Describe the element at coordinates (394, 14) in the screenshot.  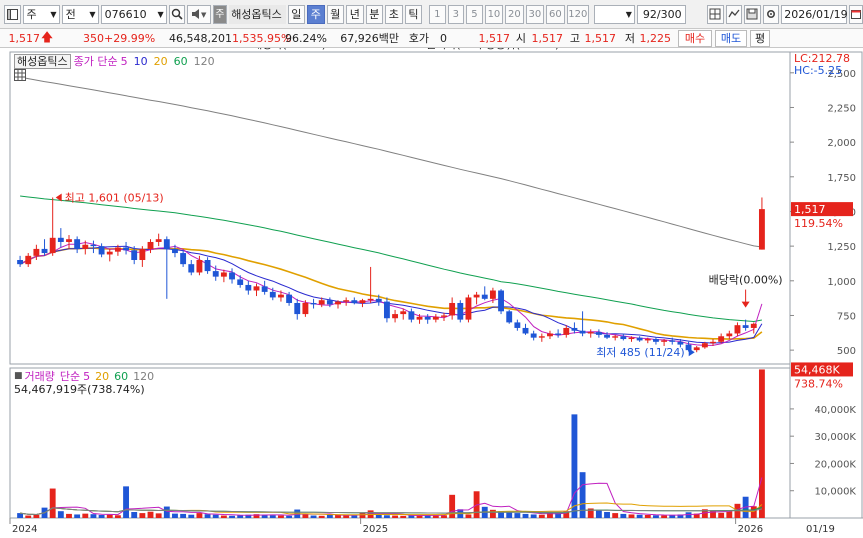
I see `period-tab-second: 초` at that location.